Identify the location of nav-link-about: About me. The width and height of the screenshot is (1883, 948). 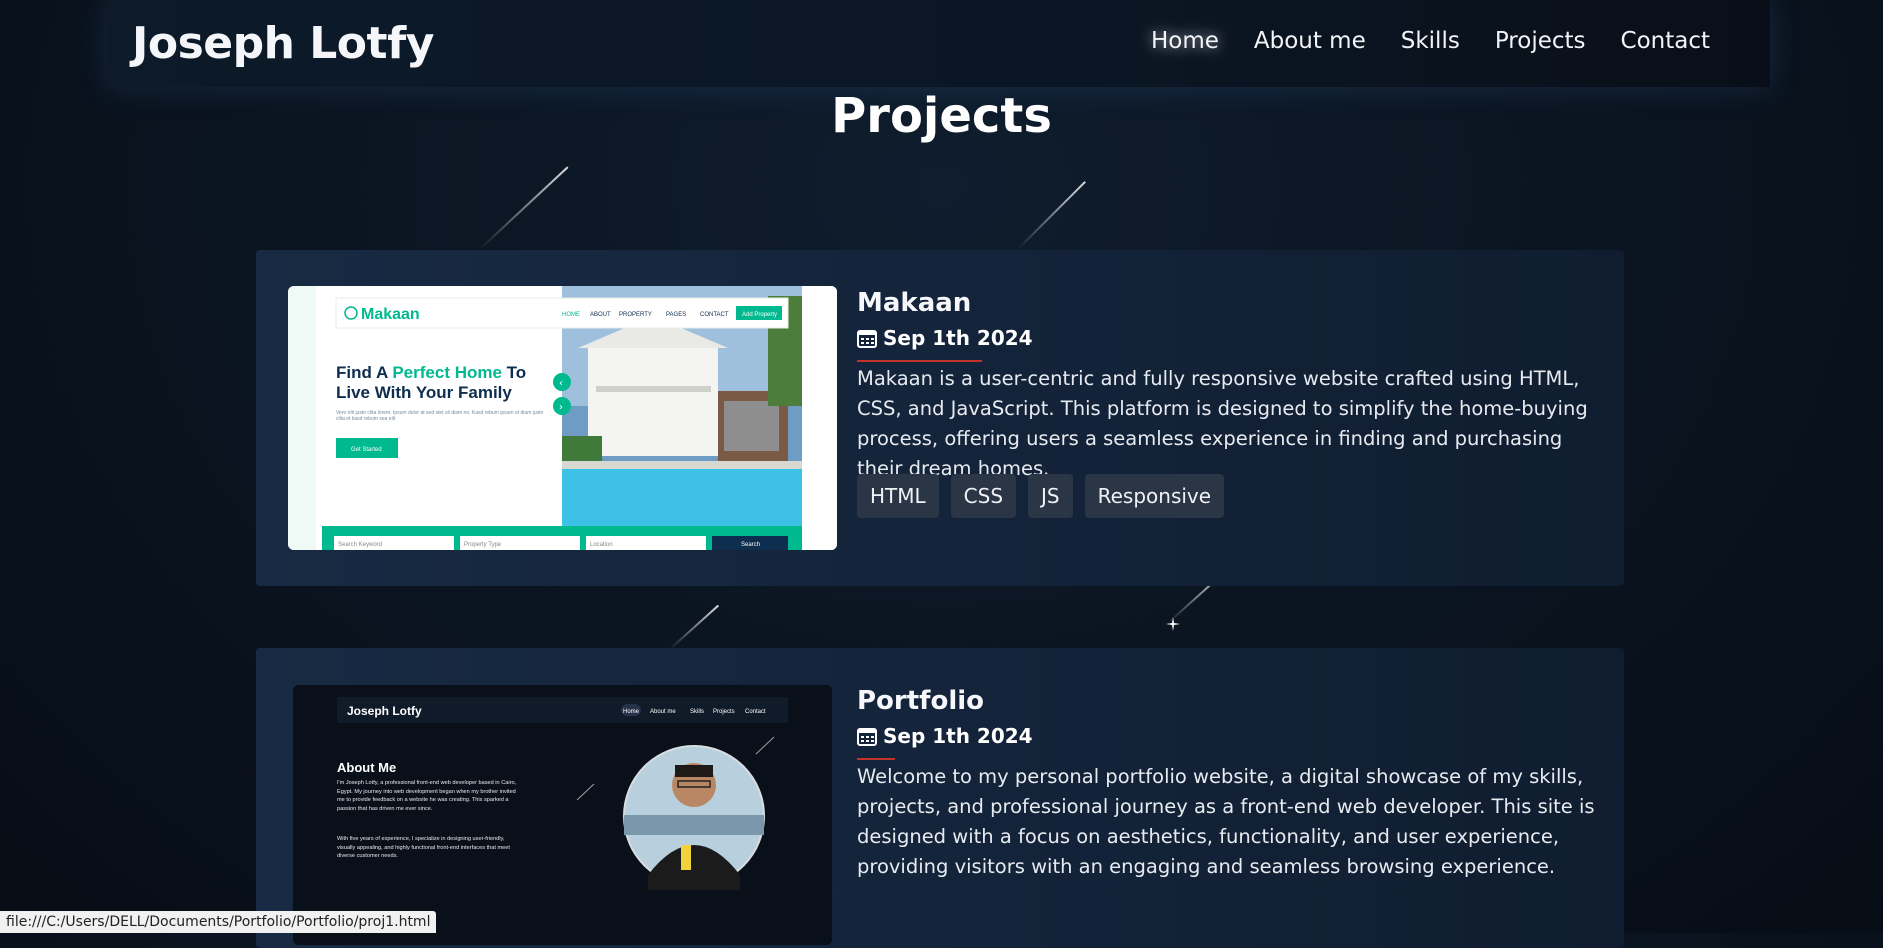
(1310, 41).